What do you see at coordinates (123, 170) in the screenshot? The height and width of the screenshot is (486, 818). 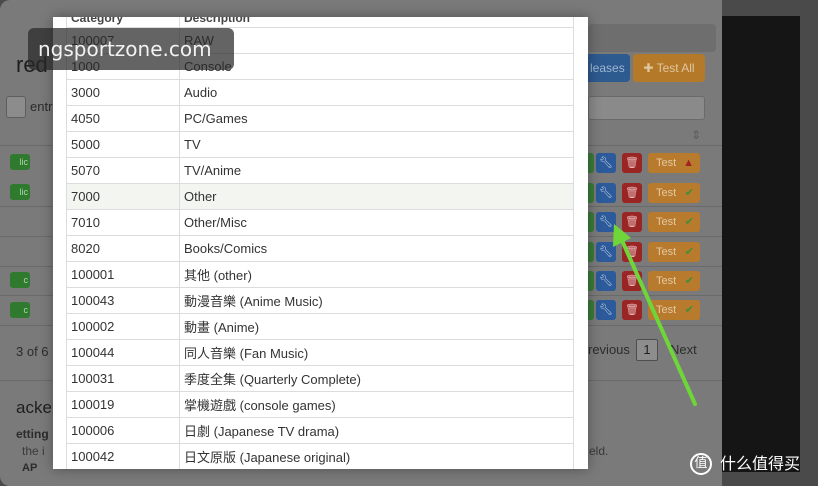 I see `category-id-cell: 5070` at bounding box center [123, 170].